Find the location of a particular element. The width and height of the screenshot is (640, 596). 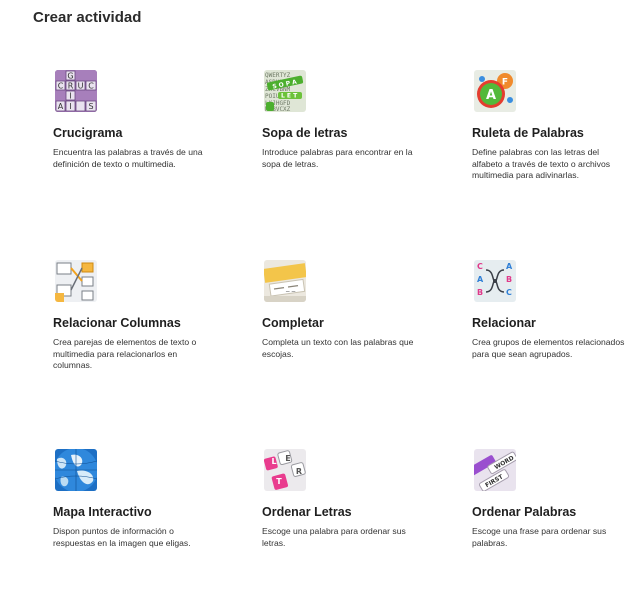

svg-text: E is located at coordinates (287, 458).